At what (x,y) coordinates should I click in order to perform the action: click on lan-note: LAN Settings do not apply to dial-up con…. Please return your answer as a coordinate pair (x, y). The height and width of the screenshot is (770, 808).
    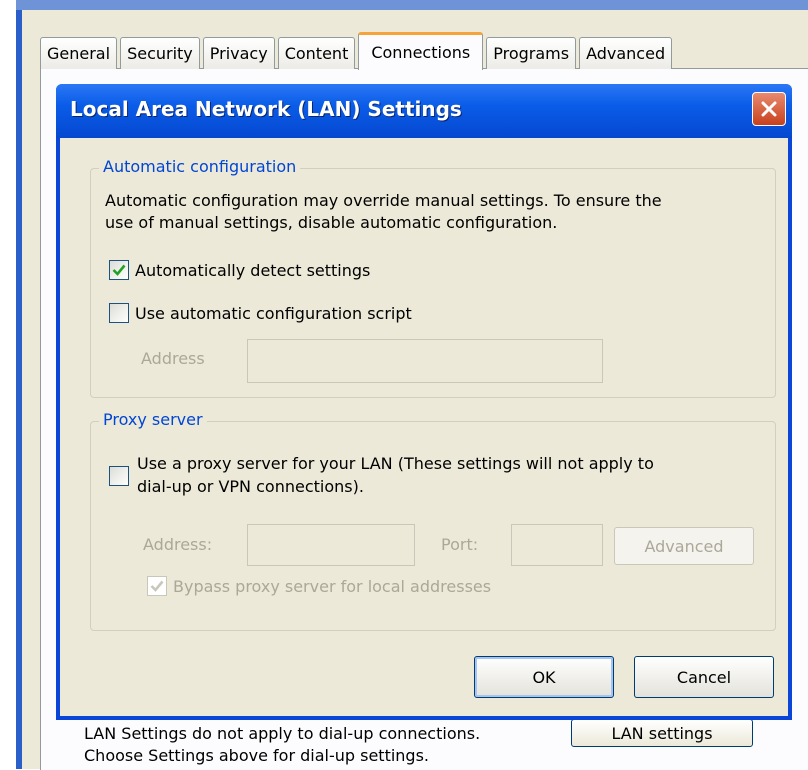
    Looking at the image, I should click on (282, 745).